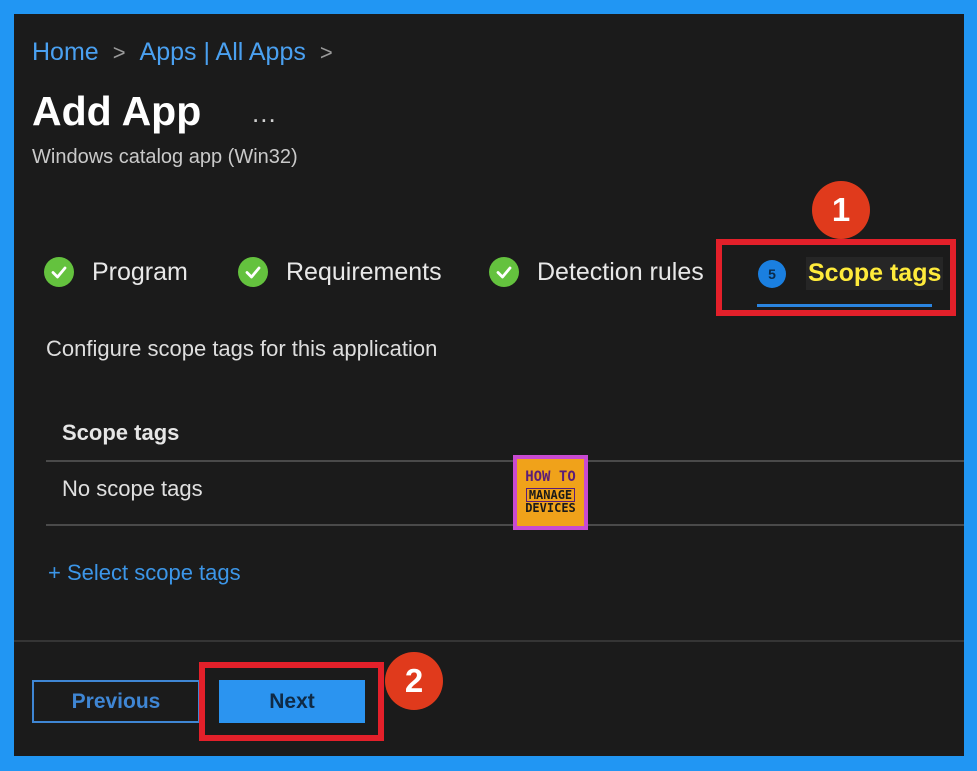 The image size is (977, 771). I want to click on footer-divider, so click(489, 641).